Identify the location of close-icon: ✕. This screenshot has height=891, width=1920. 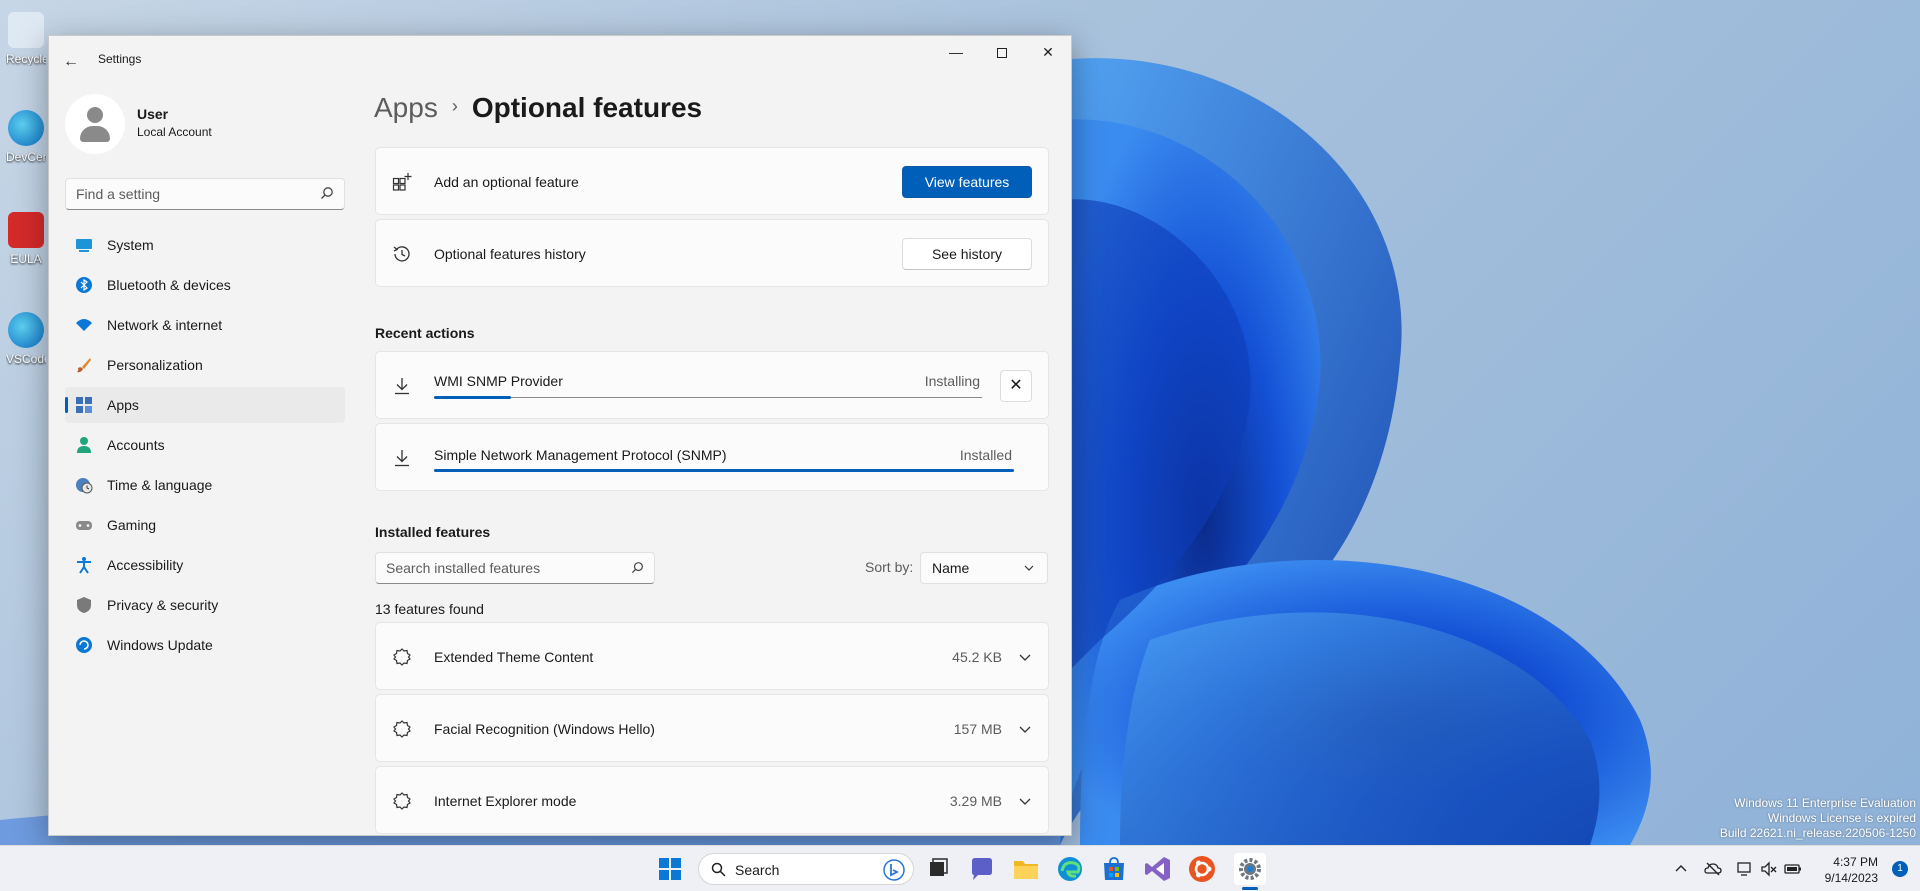
(1016, 385).